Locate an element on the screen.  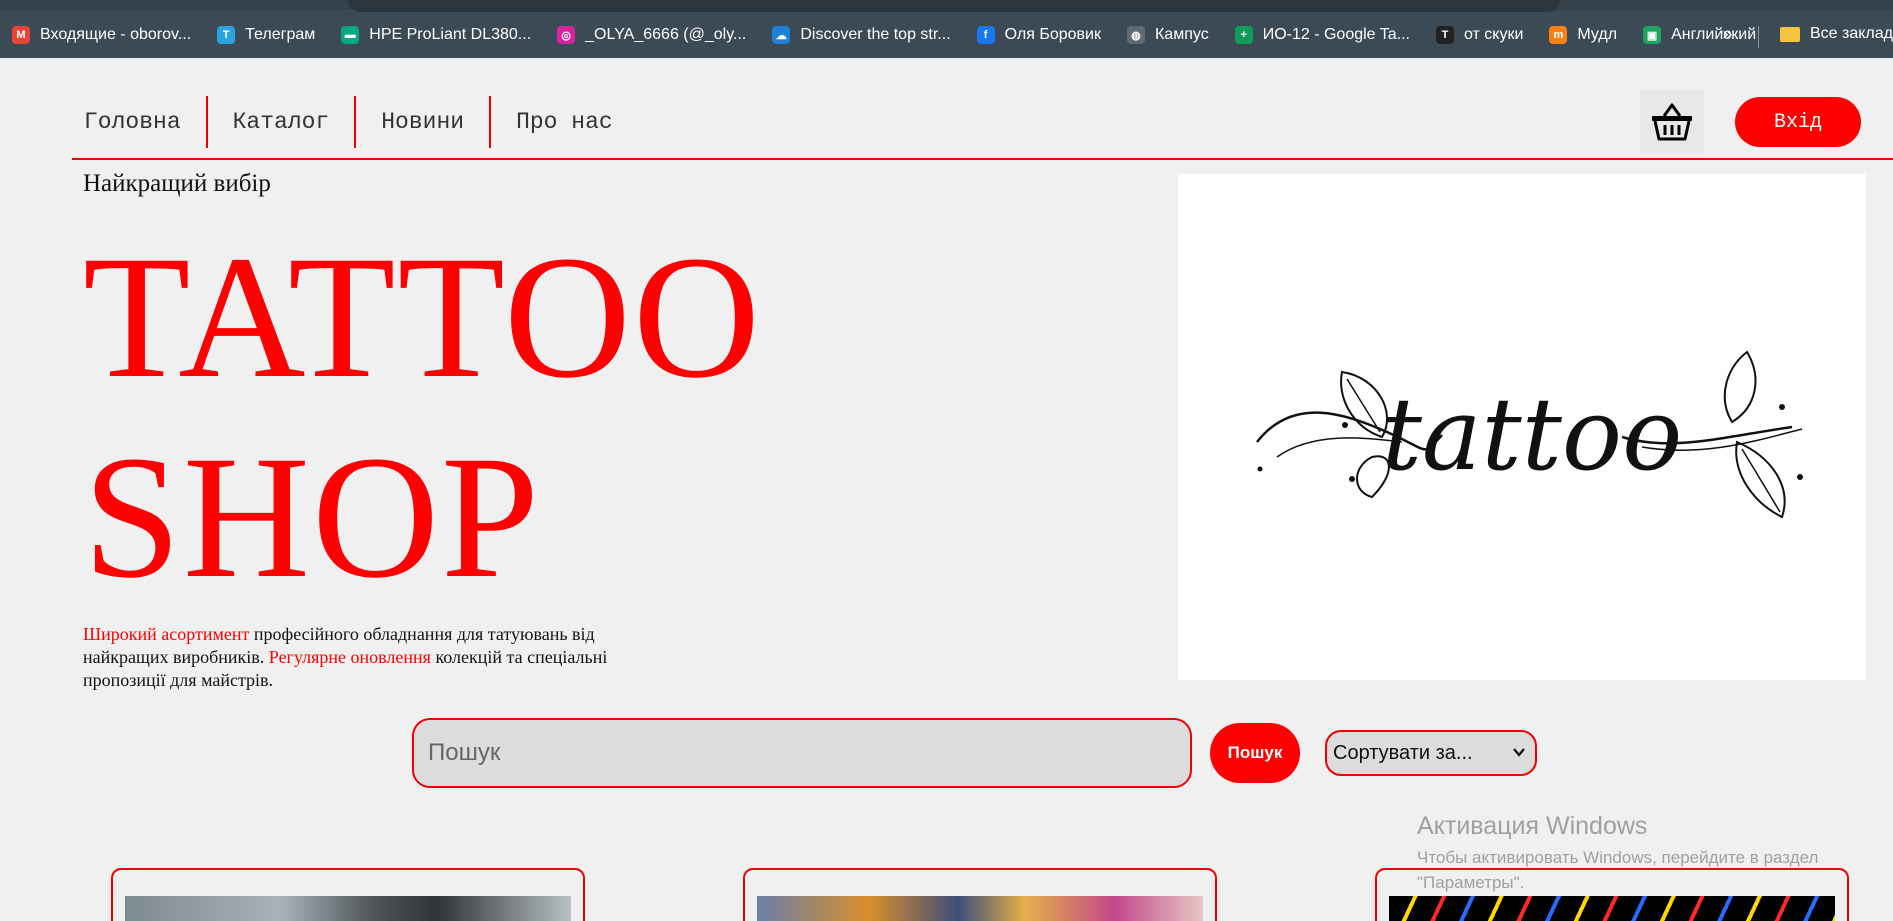
nav-divider is located at coordinates (982, 159).